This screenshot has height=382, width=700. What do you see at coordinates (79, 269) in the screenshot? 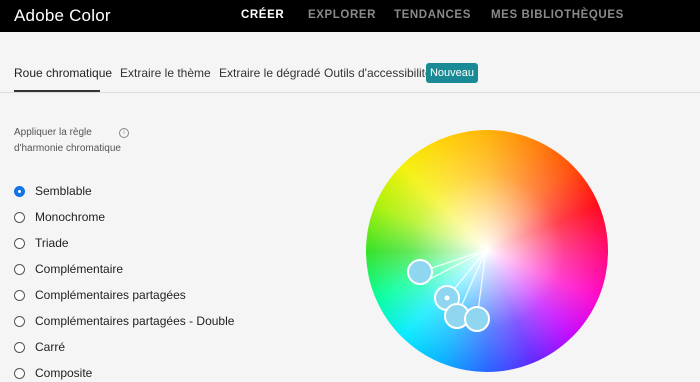
I see `harmony-option-label: Complémentaire` at bounding box center [79, 269].